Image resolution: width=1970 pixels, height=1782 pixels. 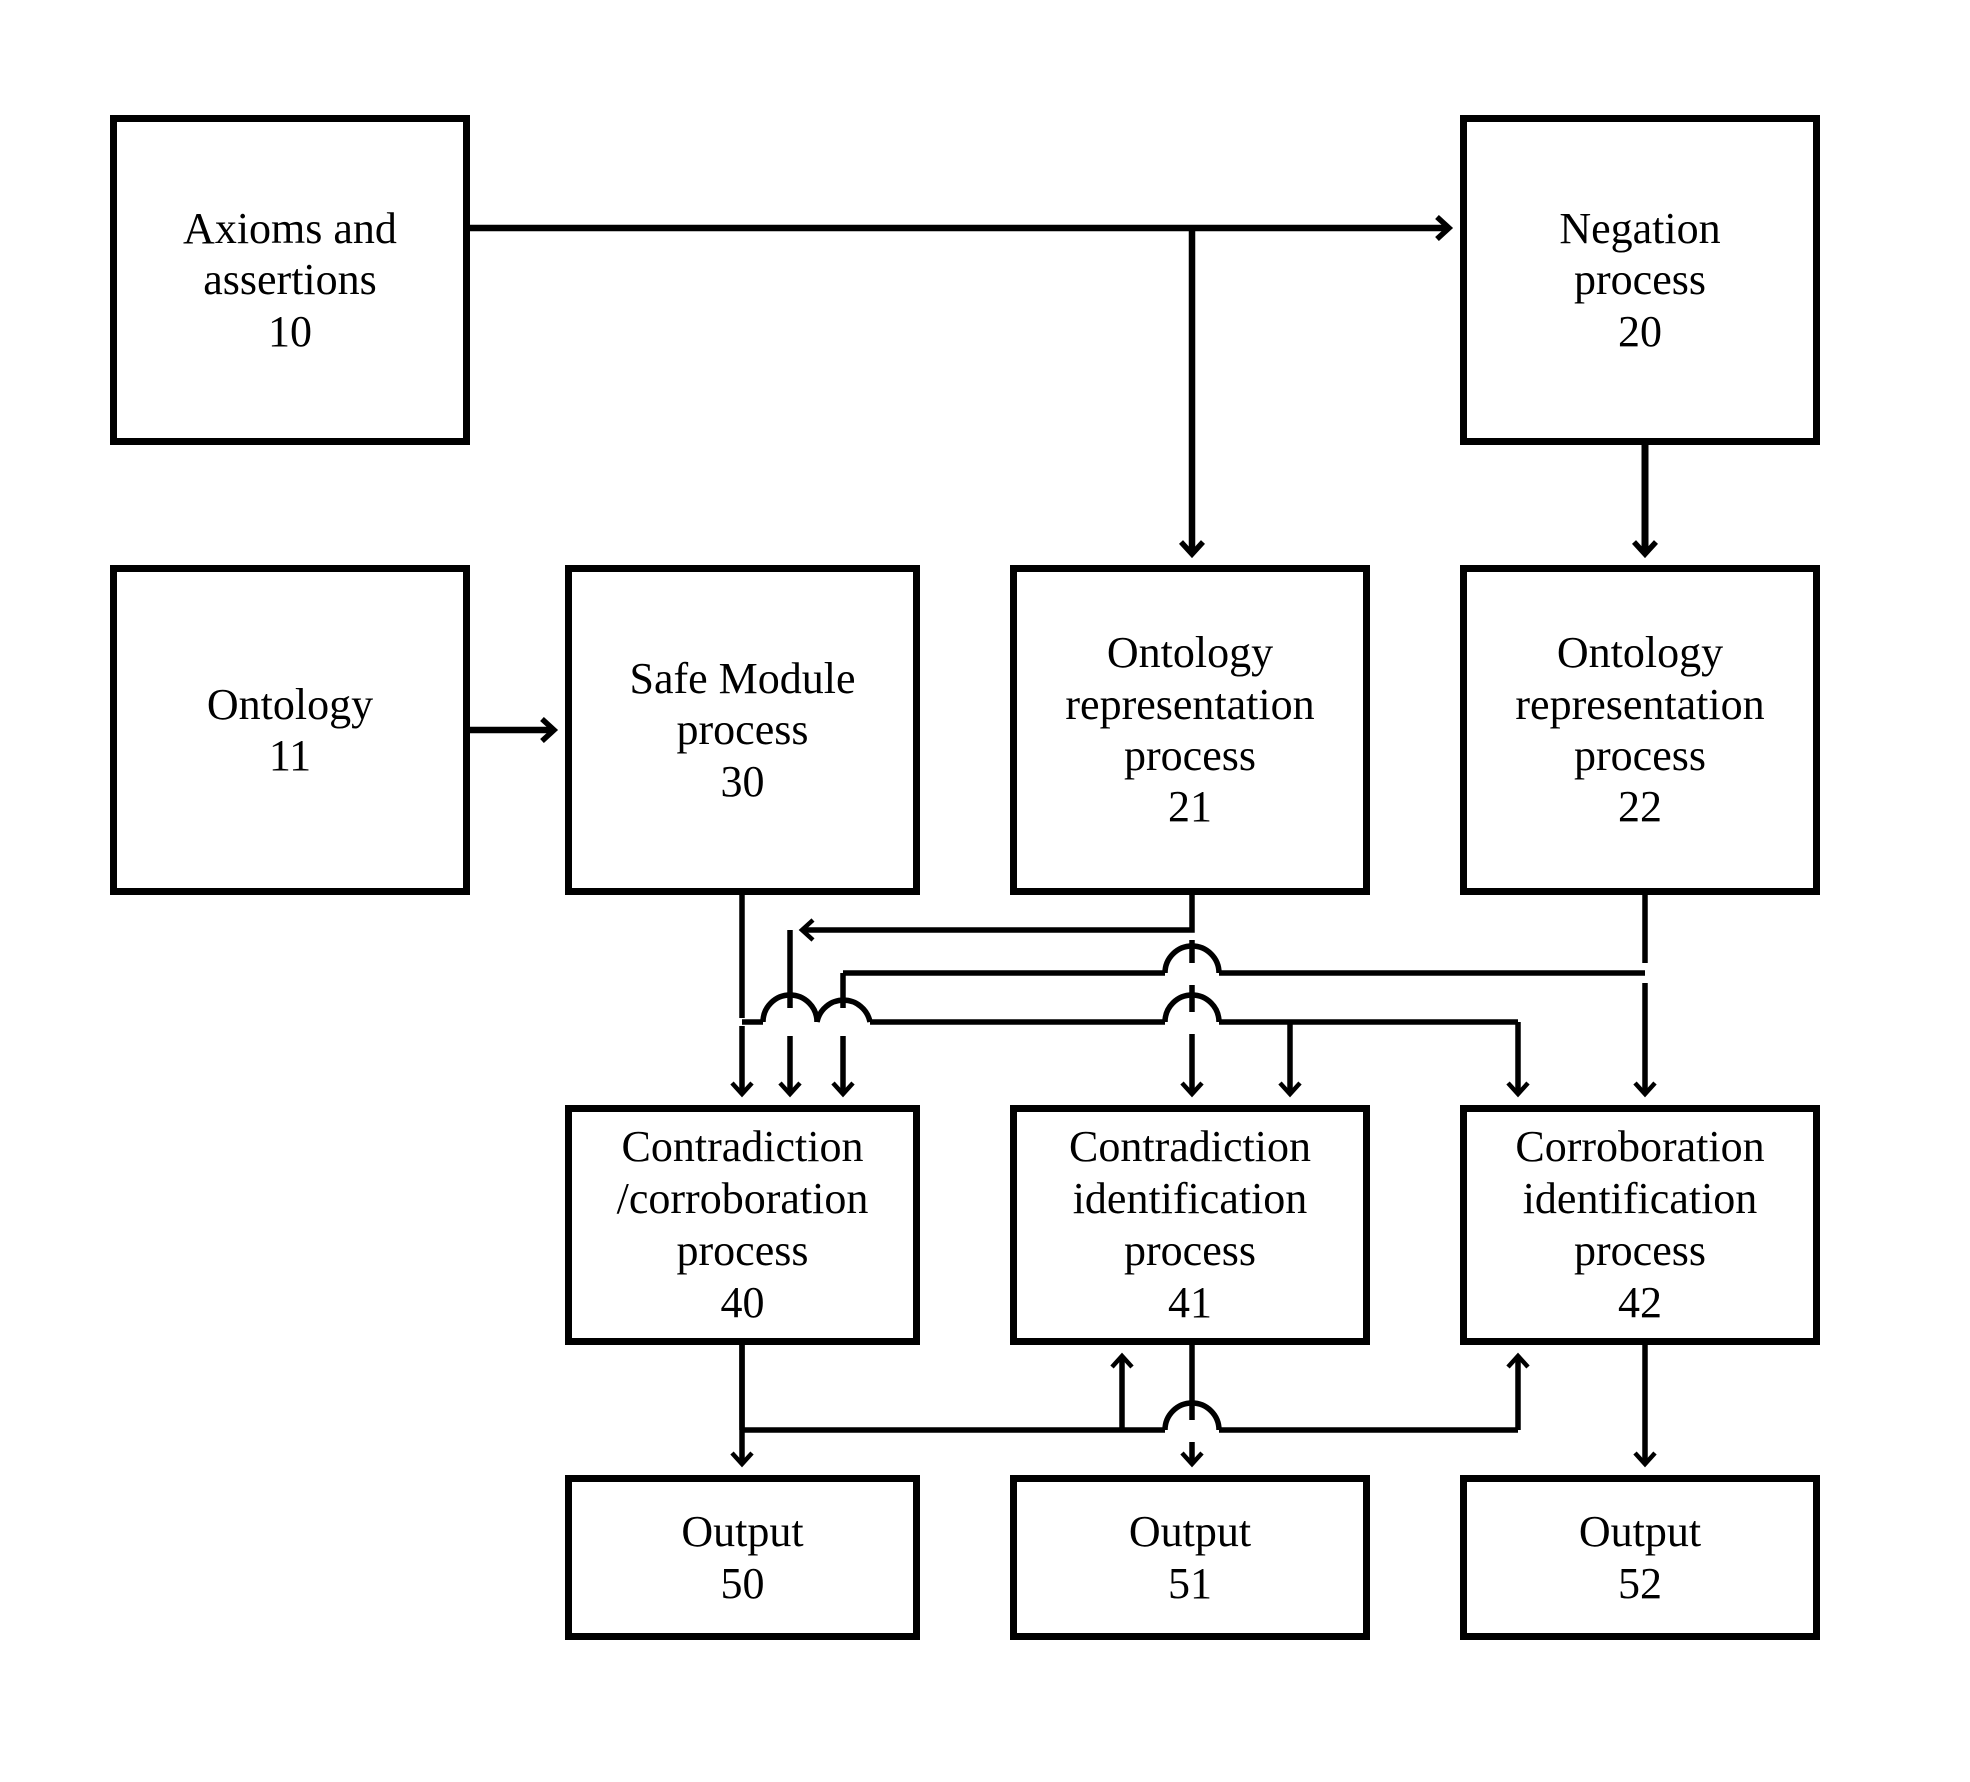 What do you see at coordinates (1640, 1303) in the screenshot?
I see `node-reference-number: 42` at bounding box center [1640, 1303].